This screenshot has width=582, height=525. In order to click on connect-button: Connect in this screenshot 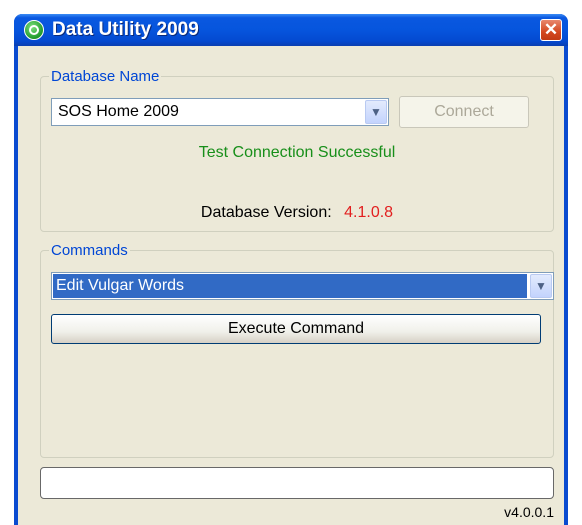, I will do `click(464, 112)`.